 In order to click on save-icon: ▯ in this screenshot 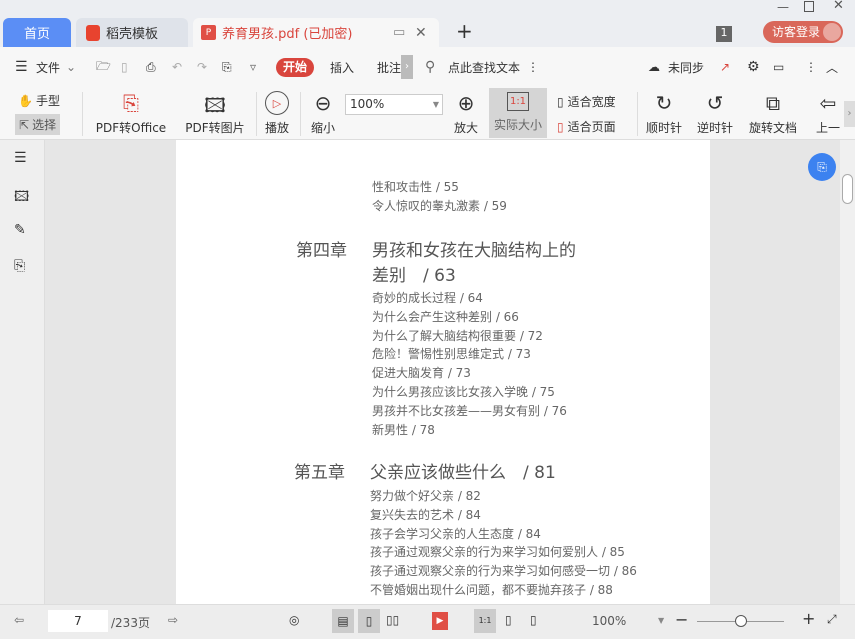, I will do `click(124, 67)`.